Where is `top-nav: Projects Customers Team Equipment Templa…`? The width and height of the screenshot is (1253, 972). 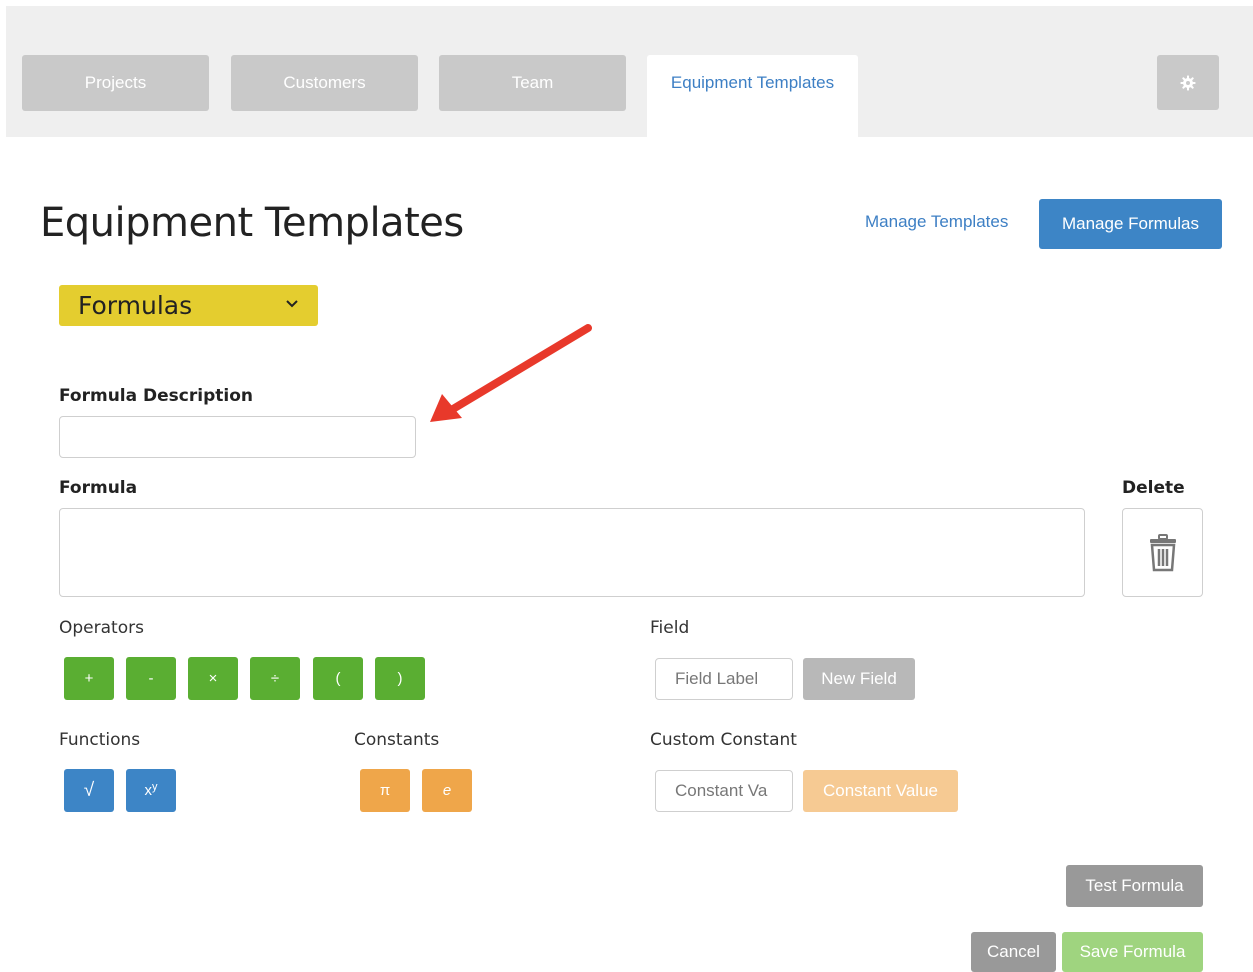
top-nav: Projects Customers Team Equipment Templa… is located at coordinates (629, 71).